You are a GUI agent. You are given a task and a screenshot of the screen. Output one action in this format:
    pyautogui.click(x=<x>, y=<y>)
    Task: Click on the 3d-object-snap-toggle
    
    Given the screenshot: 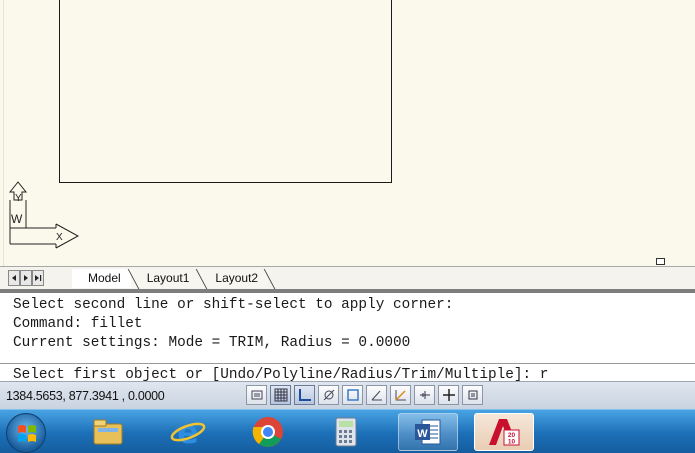 What is the action you would take?
    pyautogui.click(x=376, y=395)
    